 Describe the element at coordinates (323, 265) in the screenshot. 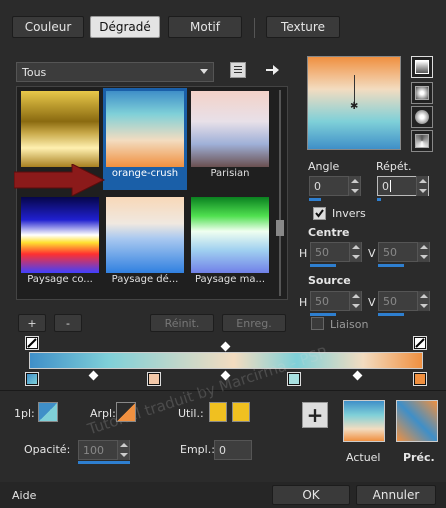

I see `center-h-slider` at that location.